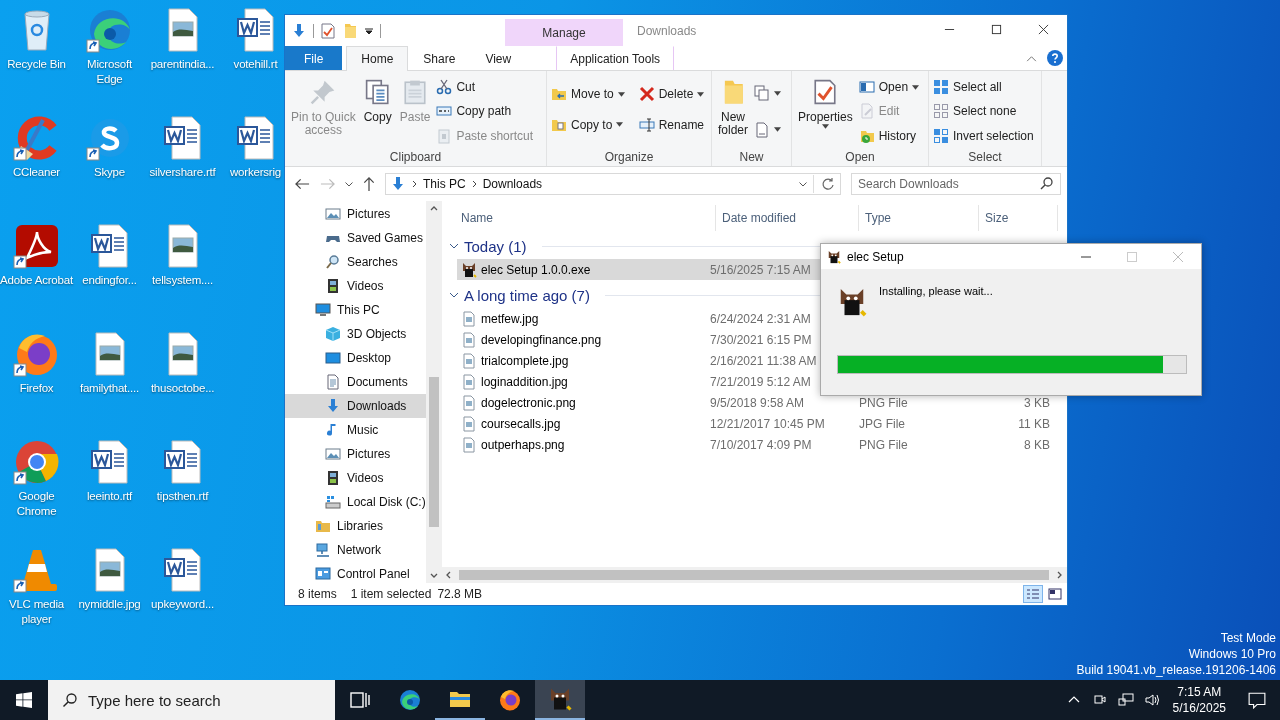  I want to click on ribbon-button-label: History, so click(897, 135).